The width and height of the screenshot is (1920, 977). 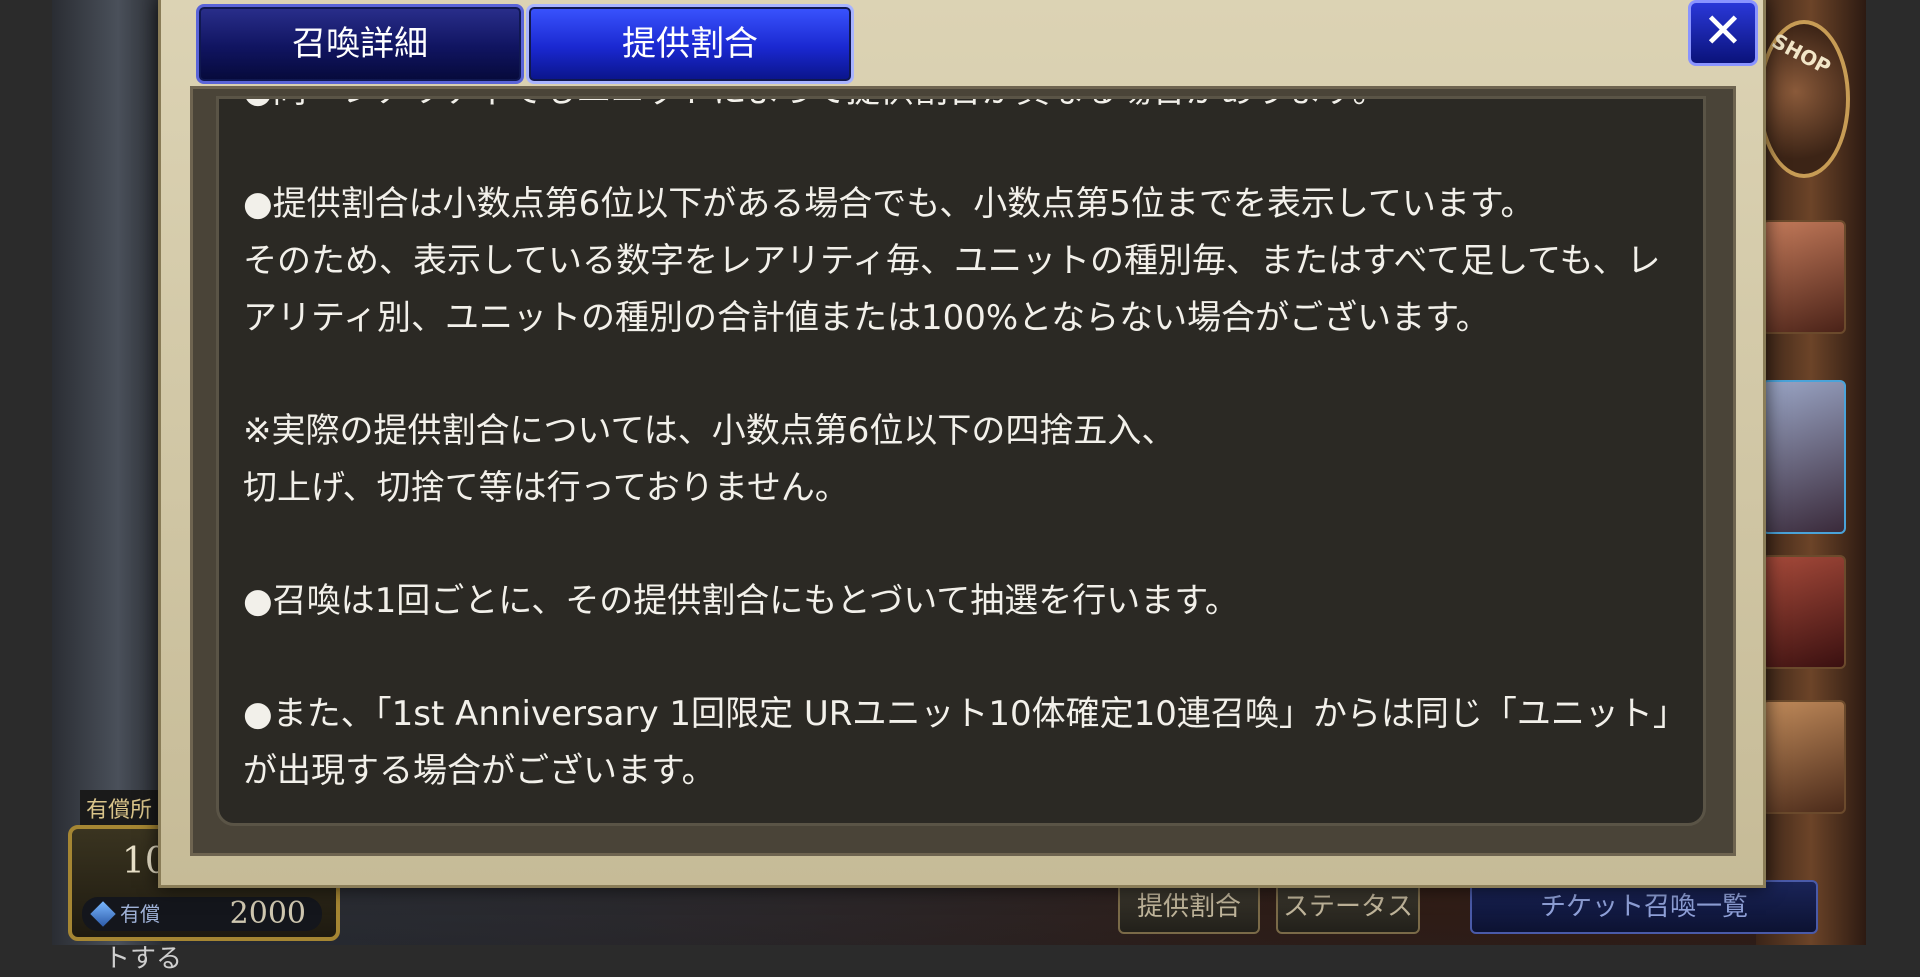 What do you see at coordinates (889, 204) in the screenshot?
I see `info-line: ●提供割合は小数点第6位以下がある場合でも、小数点第5位までを表示しています。` at bounding box center [889, 204].